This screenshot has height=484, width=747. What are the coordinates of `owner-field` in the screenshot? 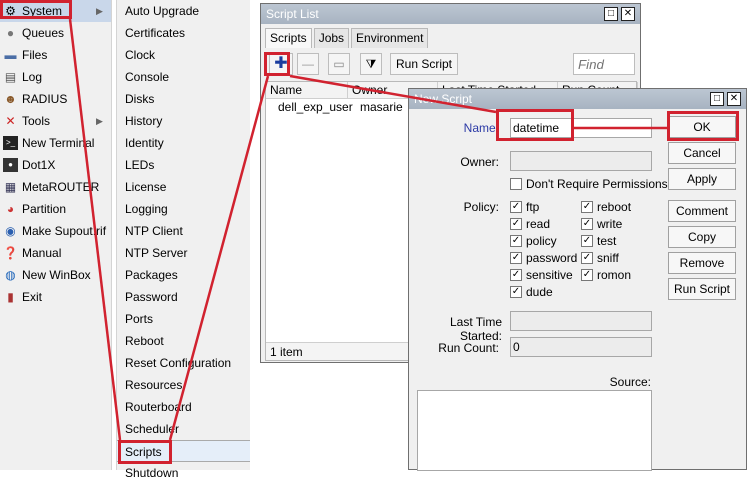 It's located at (581, 161).